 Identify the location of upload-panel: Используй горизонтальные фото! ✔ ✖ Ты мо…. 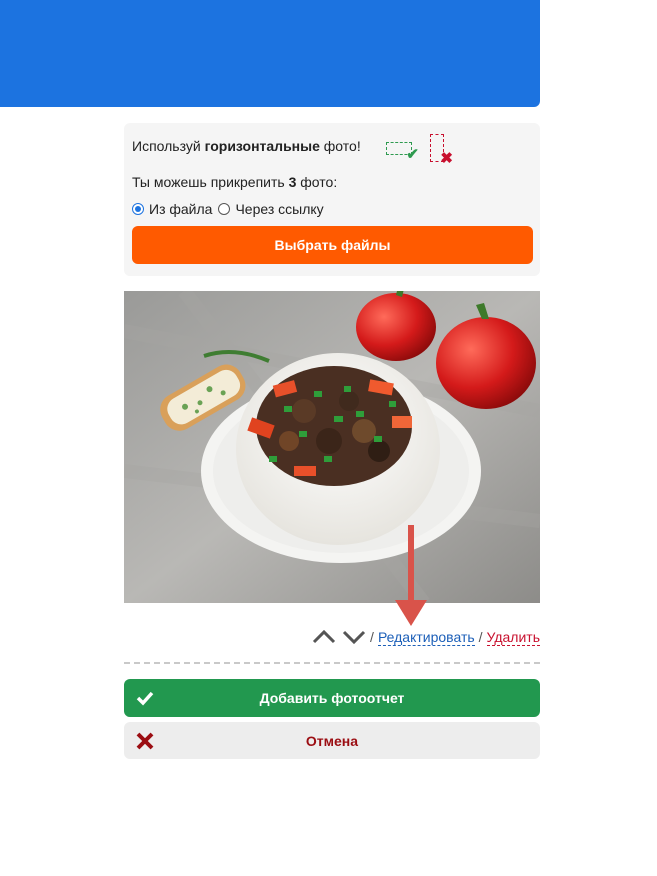
(332, 199).